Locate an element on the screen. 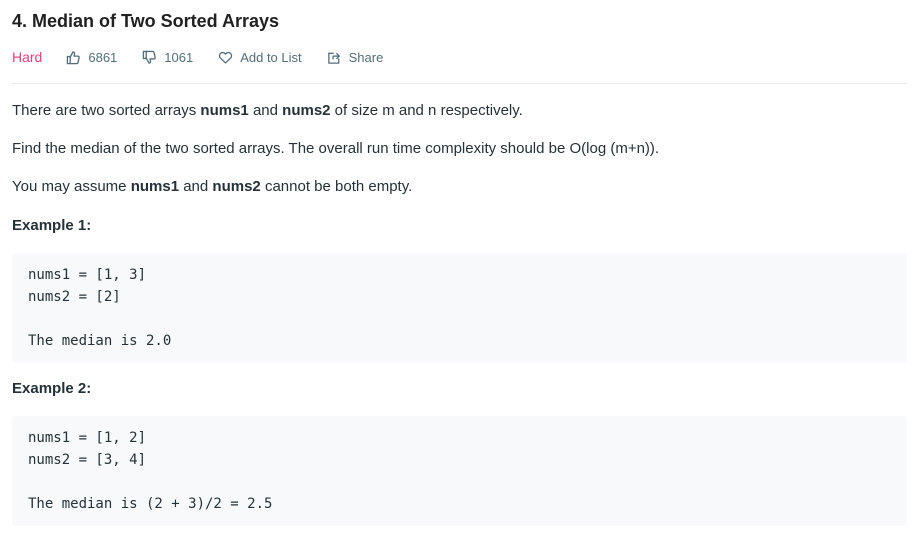 The image size is (913, 538). add-to-list-button: Add to List is located at coordinates (260, 57).